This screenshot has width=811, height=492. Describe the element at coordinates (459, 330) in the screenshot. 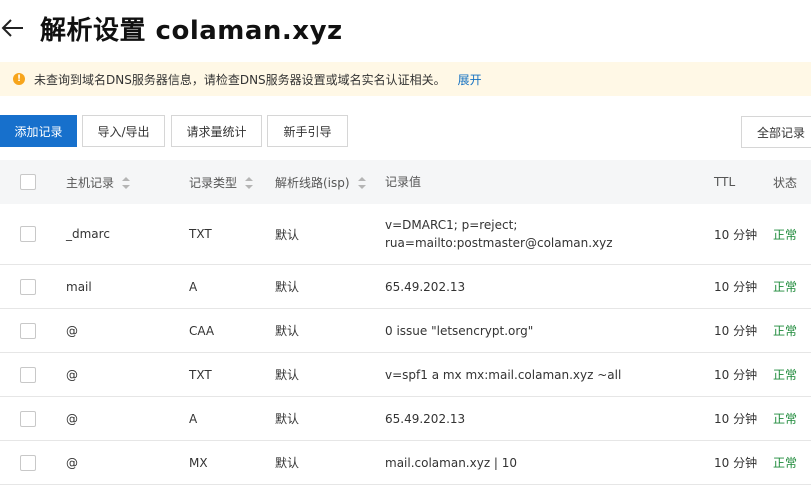

I see `value-cell: 0 issue "letsencrypt.org"` at that location.